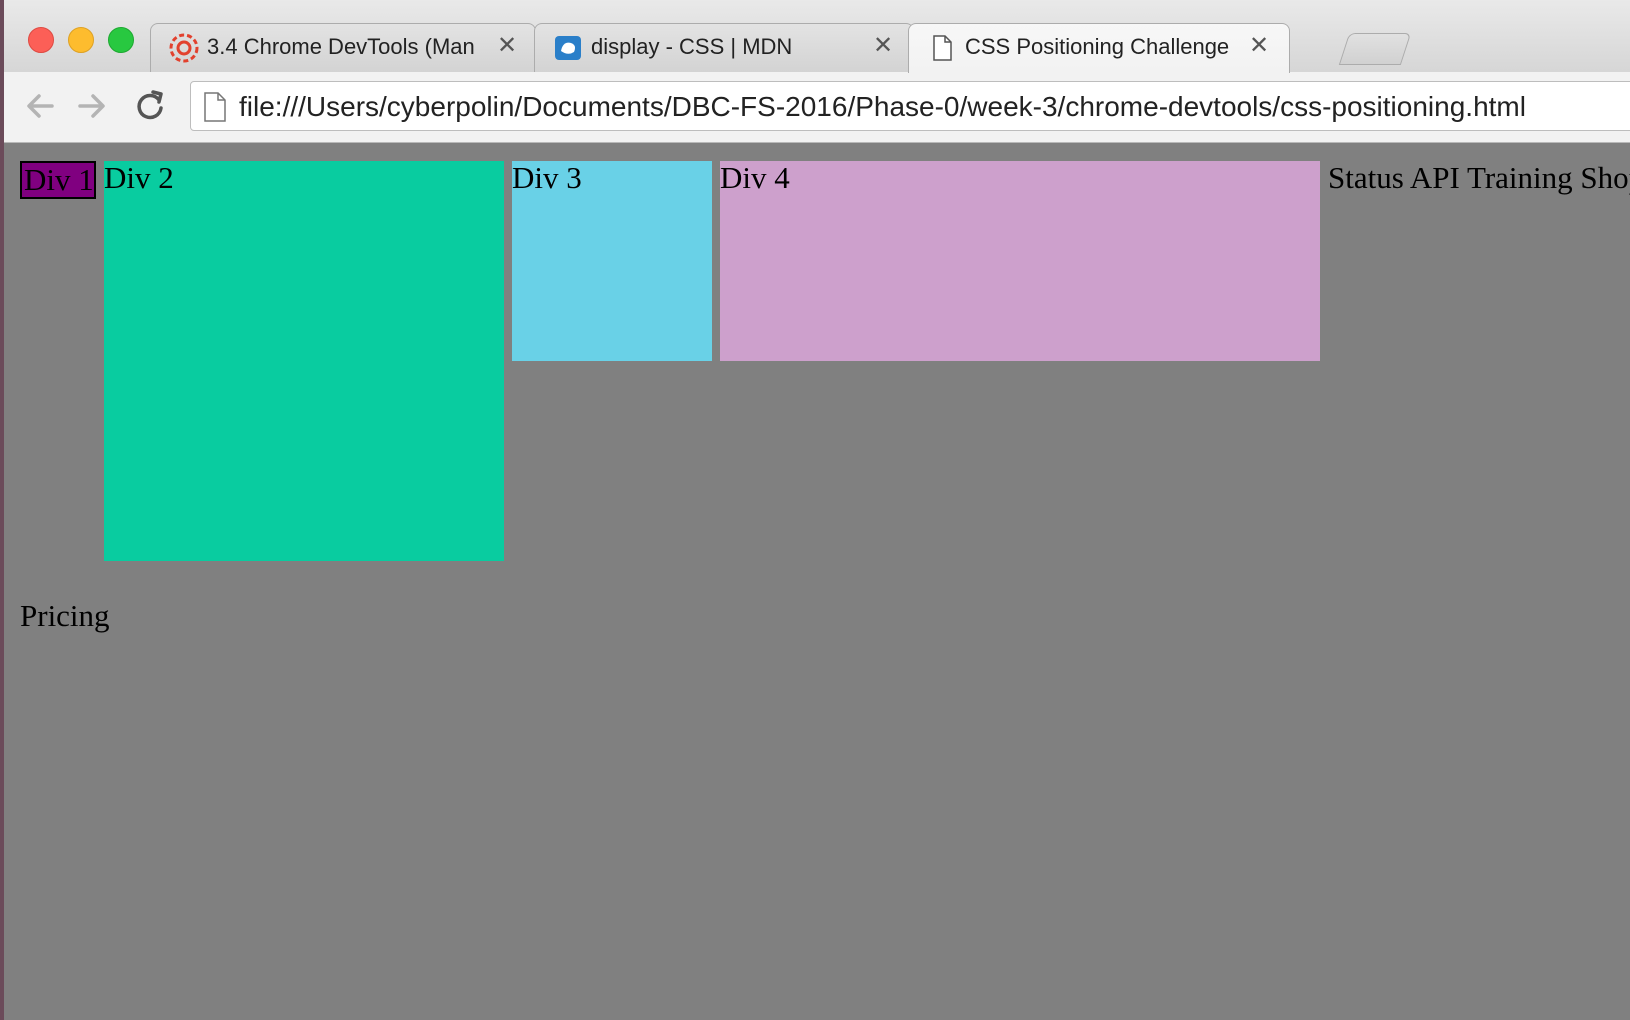 Image resolution: width=1630 pixels, height=1020 pixels. Describe the element at coordinates (58, 180) in the screenshot. I see `div-1-box: Div 1` at that location.